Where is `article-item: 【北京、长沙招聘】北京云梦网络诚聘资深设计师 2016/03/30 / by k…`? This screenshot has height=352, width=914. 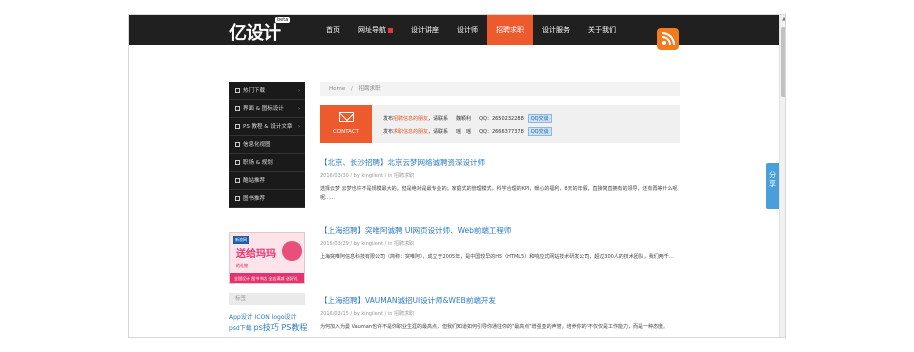 article-item: 【北京、长沙招聘】北京云梦网络诚聘资深设计师 2016/03/30 / by k… is located at coordinates (500, 180).